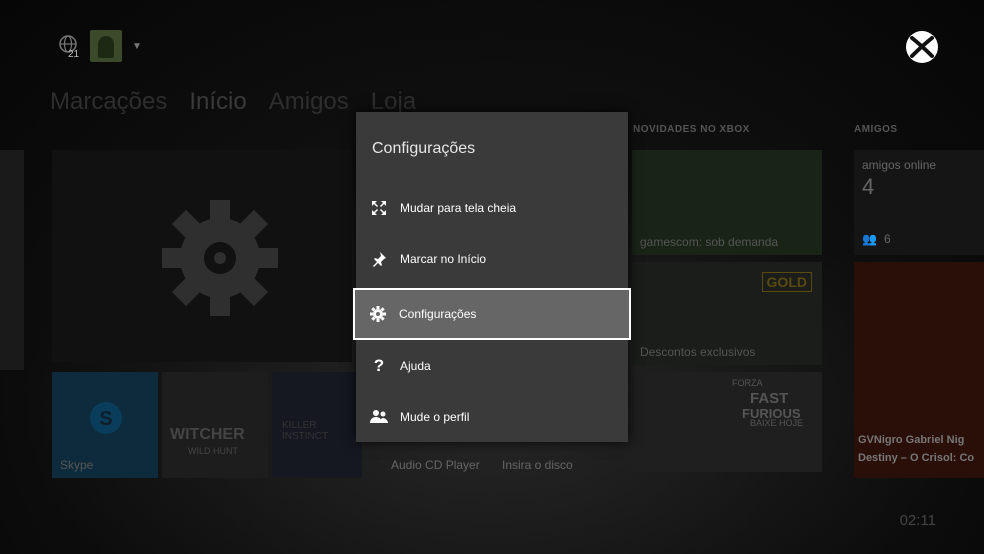  What do you see at coordinates (899, 165) in the screenshot?
I see `friends-online-label: amigos online` at bounding box center [899, 165].